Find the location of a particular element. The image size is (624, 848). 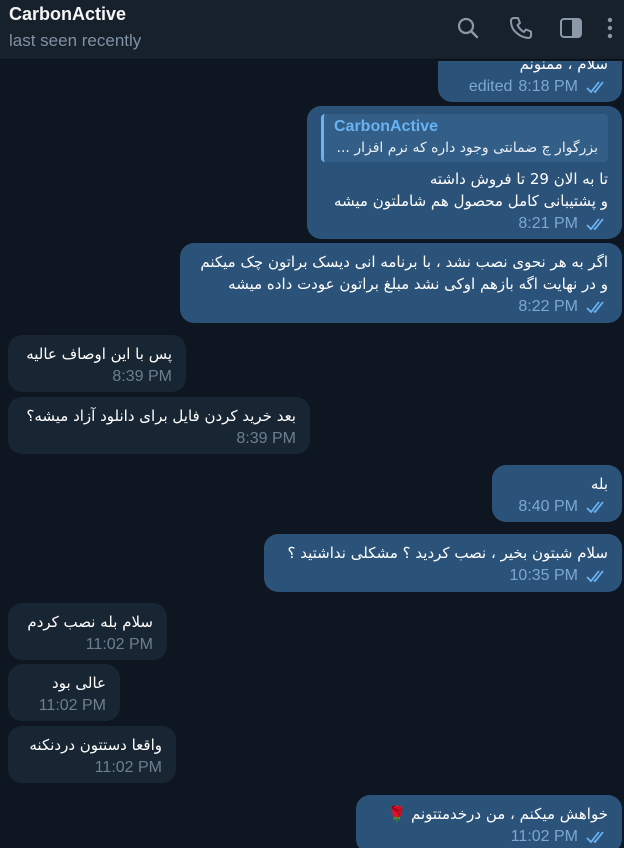

chat-title: CarbonActive is located at coordinates (67, 14).